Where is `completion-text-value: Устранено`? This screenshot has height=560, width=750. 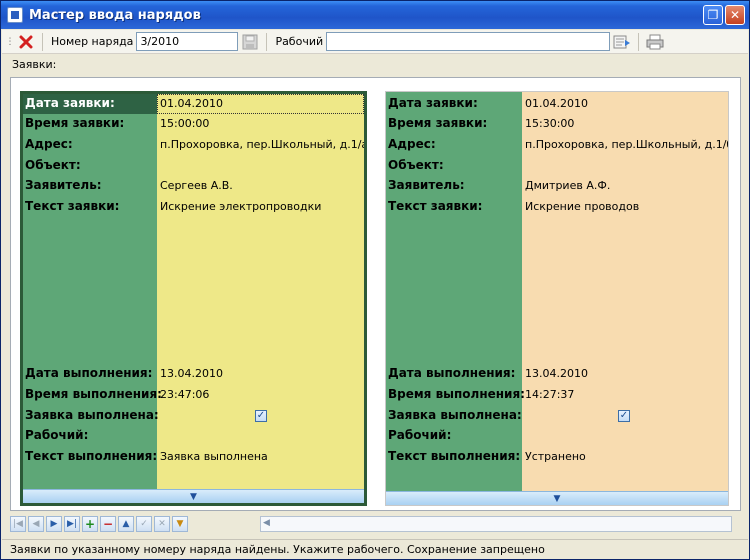 completion-text-value: Устранено is located at coordinates (555, 456).